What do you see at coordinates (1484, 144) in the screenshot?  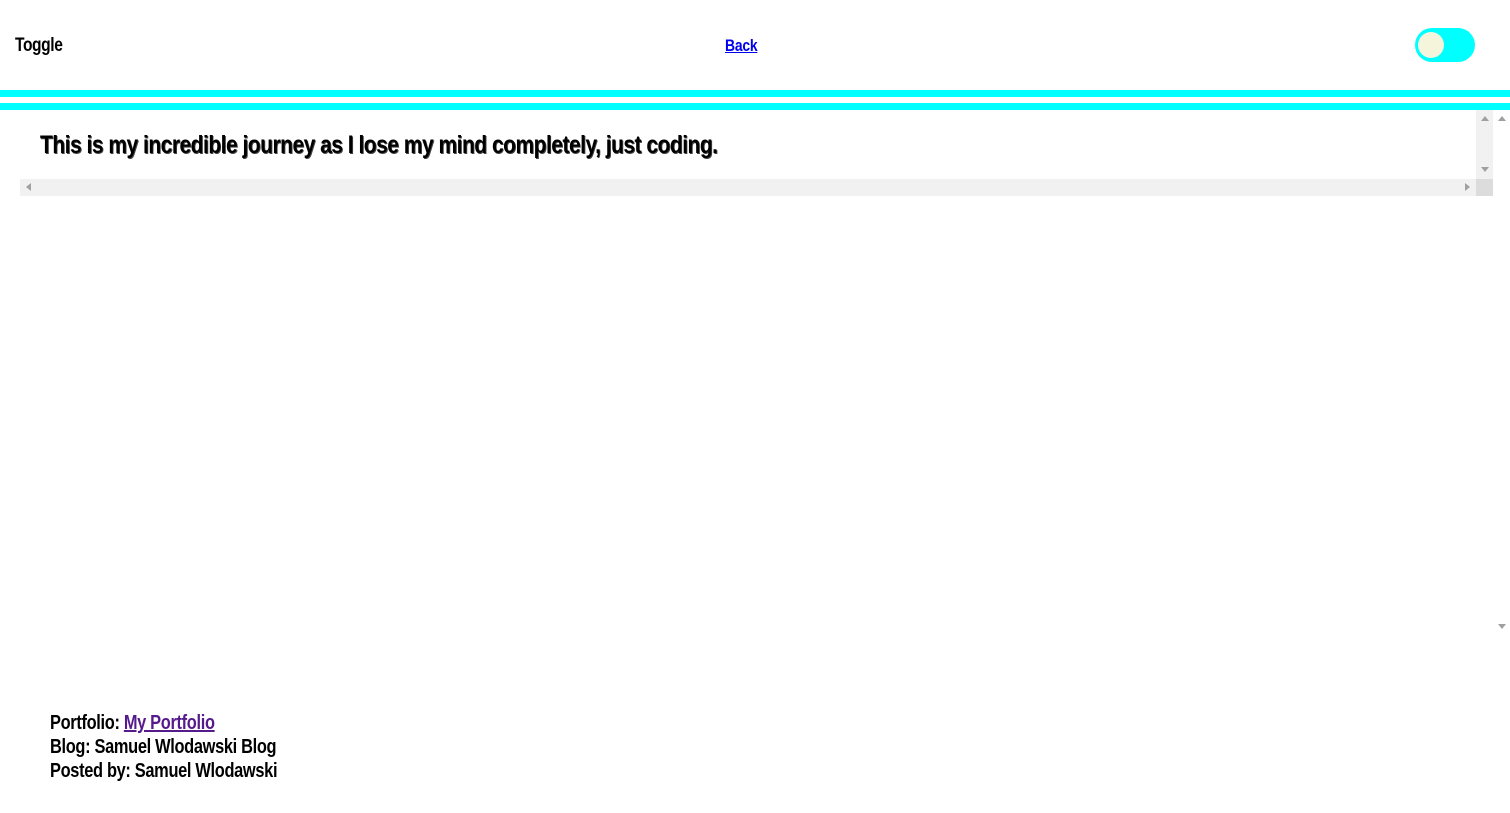 I see `post-vertical-scrollbar` at bounding box center [1484, 144].